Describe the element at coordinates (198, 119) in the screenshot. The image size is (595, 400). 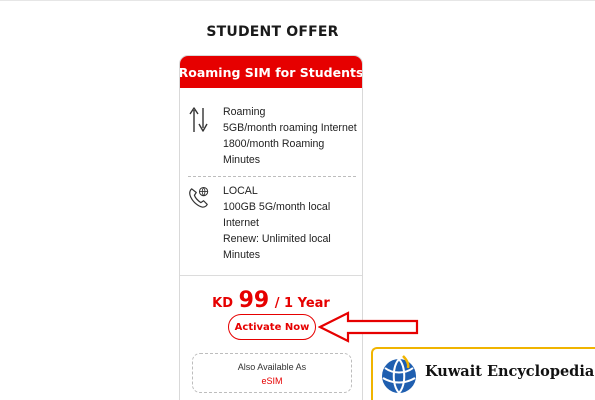
I see `roaming-arrows-icon` at that location.